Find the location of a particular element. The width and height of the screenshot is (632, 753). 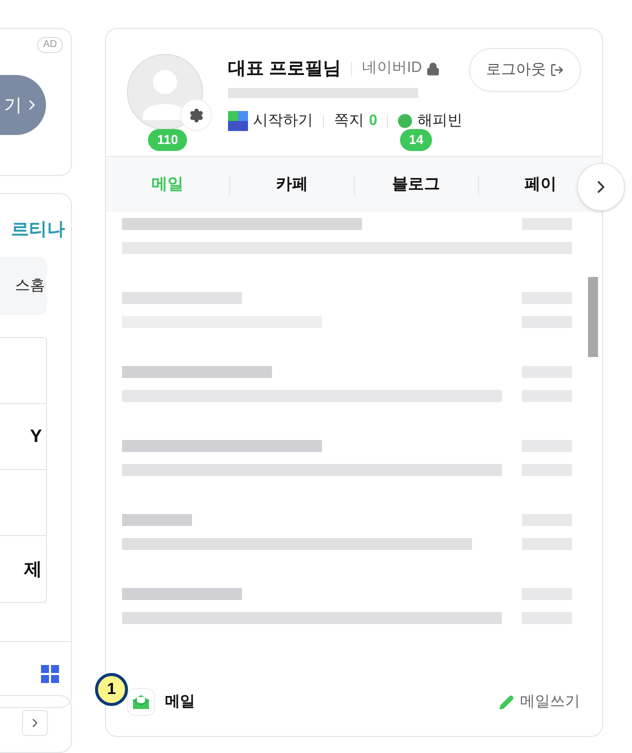

mail-label: 메일 is located at coordinates (180, 702).